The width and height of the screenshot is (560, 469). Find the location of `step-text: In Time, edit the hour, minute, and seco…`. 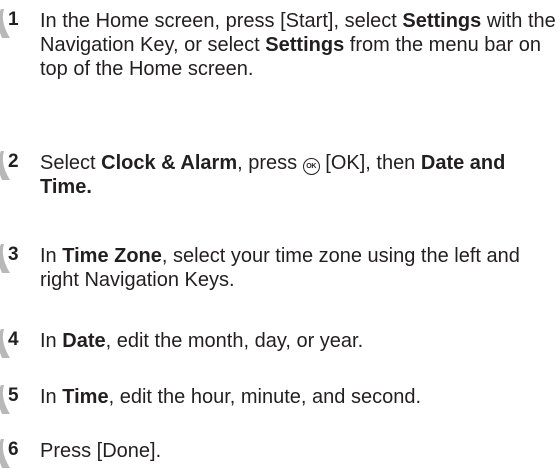

step-text: In Time, edit the hour, minute, and seco… is located at coordinates (299, 397).